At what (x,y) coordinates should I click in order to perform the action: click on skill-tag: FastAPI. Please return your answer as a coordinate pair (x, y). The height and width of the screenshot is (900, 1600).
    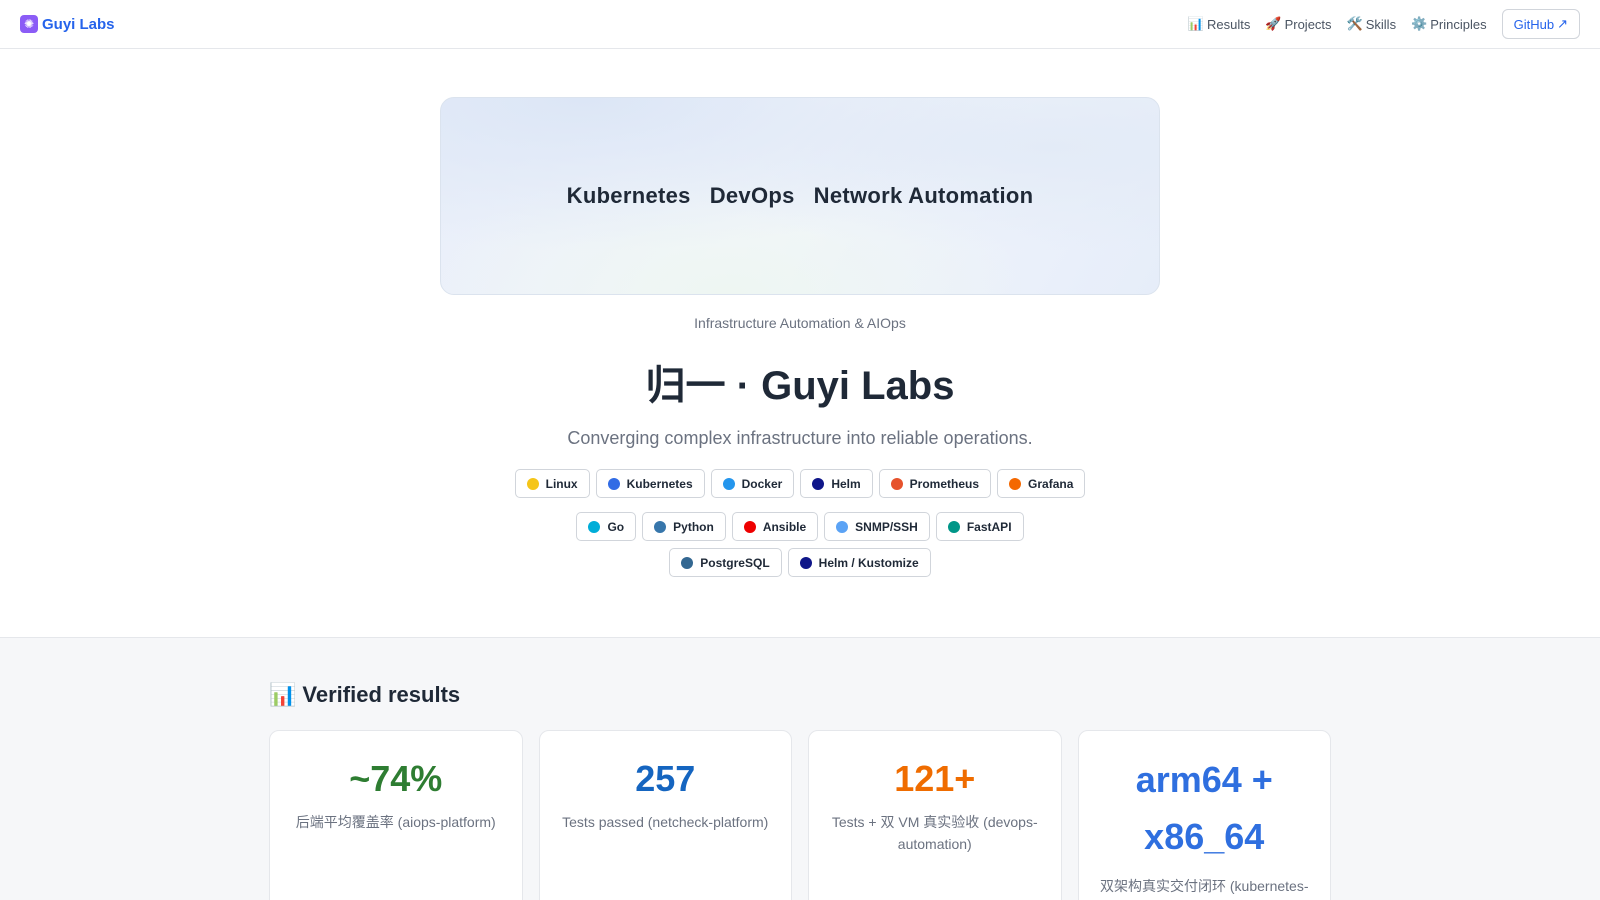
    Looking at the image, I should click on (979, 526).